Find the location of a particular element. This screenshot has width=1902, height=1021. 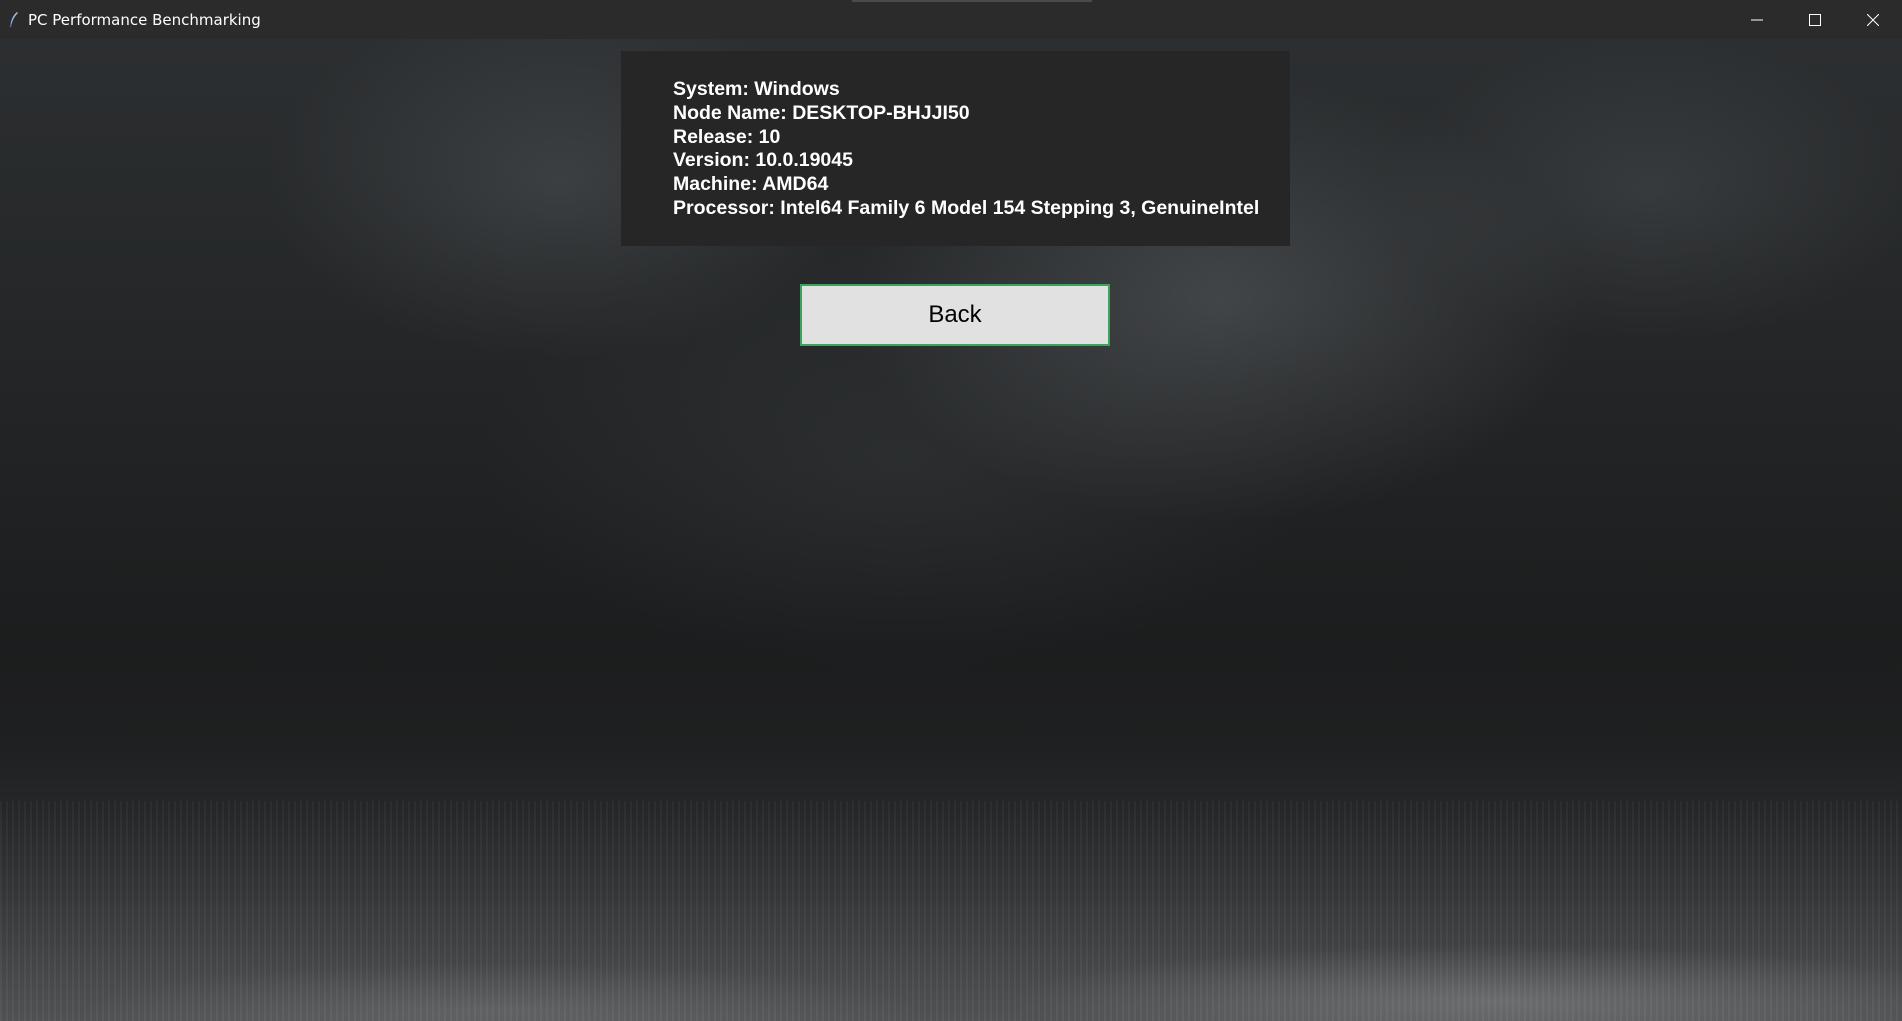

close-icon is located at coordinates (1873, 19).